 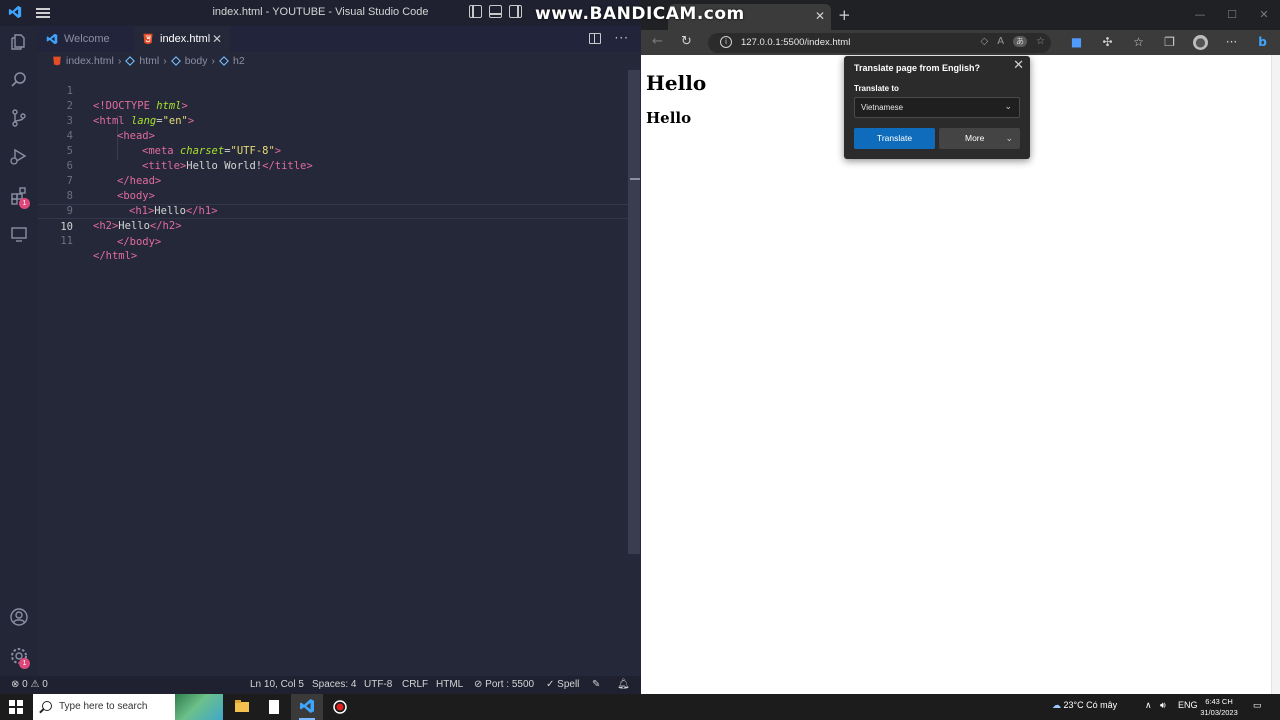 What do you see at coordinates (657, 41) in the screenshot?
I see `back-arrow-icon: ←` at bounding box center [657, 41].